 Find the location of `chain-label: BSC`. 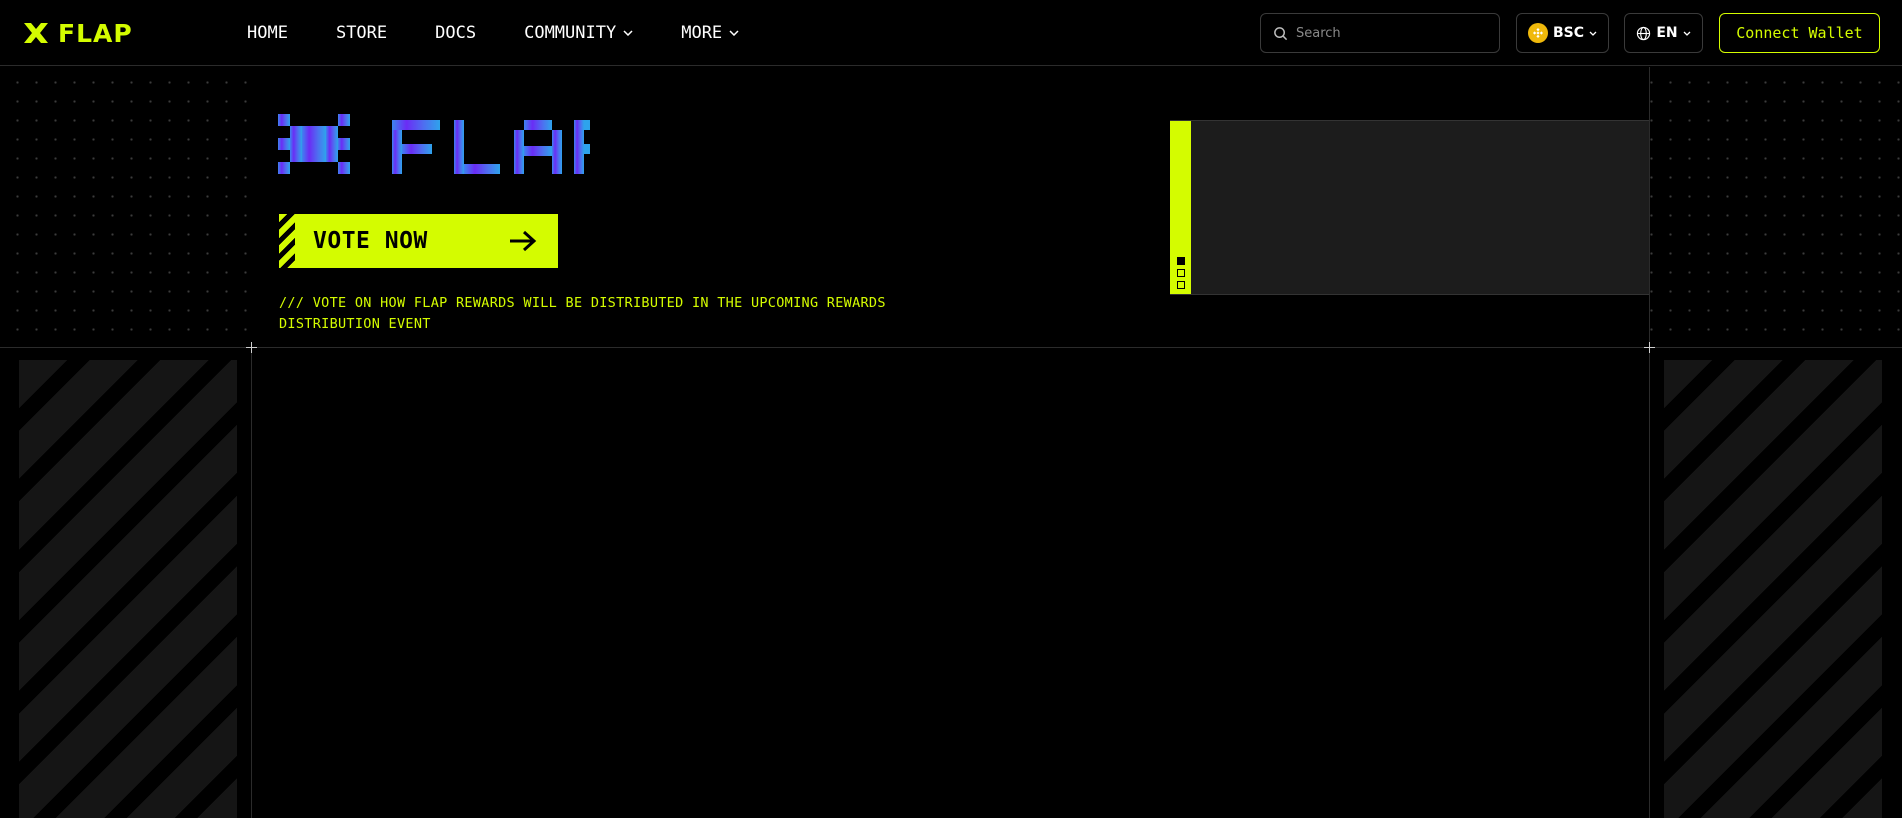

chain-label: BSC is located at coordinates (1568, 33).